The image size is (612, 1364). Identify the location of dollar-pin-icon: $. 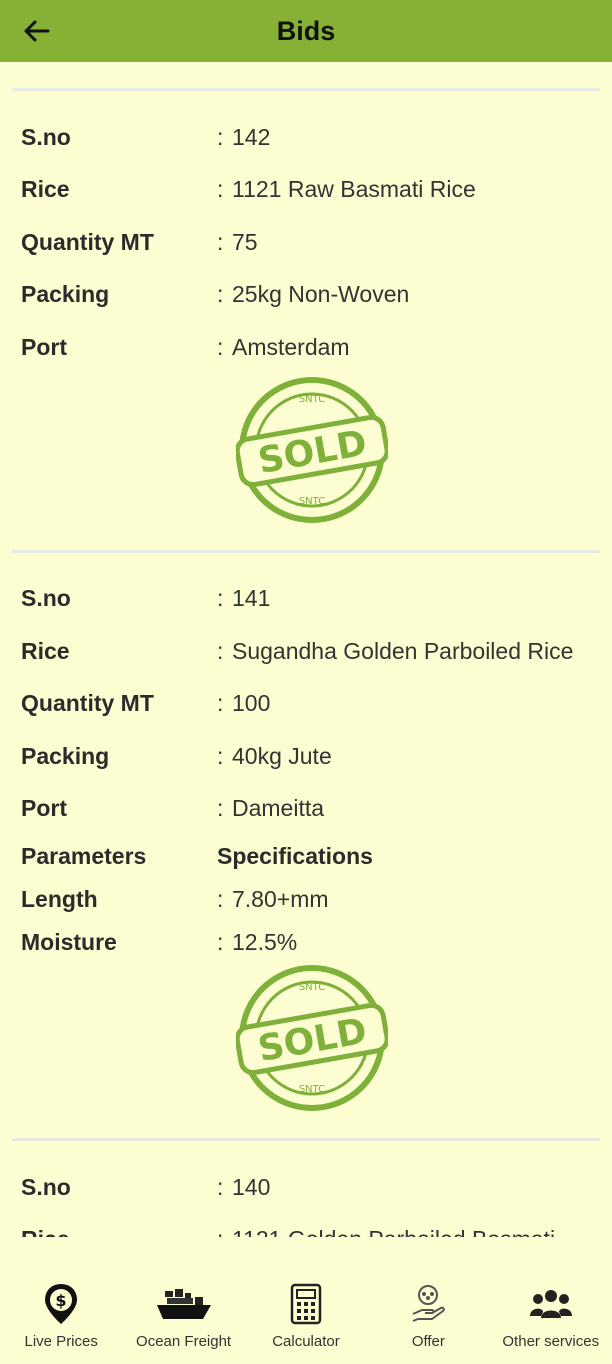
(61, 1304).